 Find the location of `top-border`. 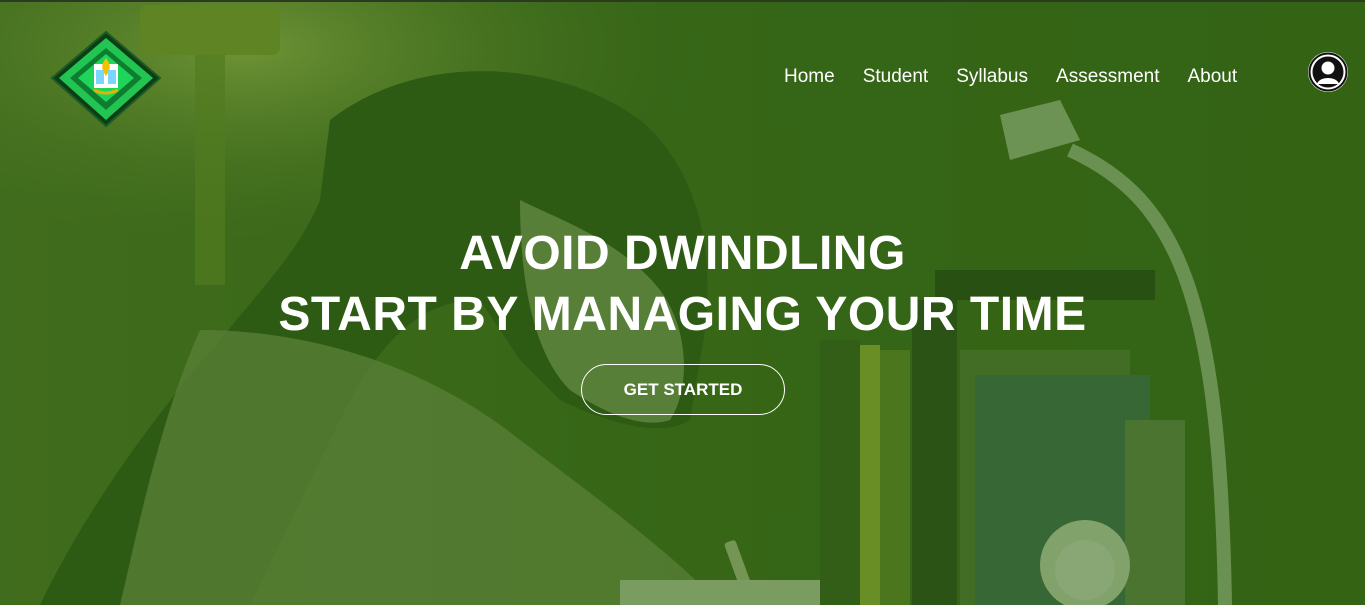

top-border is located at coordinates (682, 1).